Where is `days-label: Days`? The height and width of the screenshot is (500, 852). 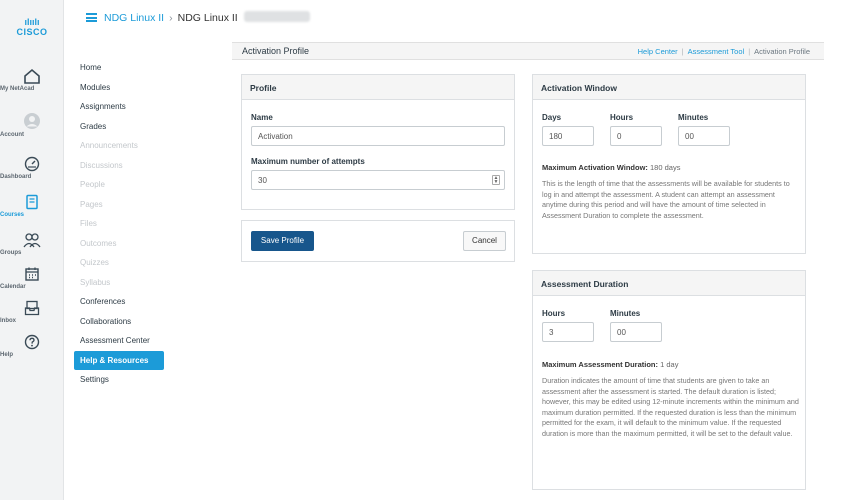
days-label: Days is located at coordinates (552, 117).